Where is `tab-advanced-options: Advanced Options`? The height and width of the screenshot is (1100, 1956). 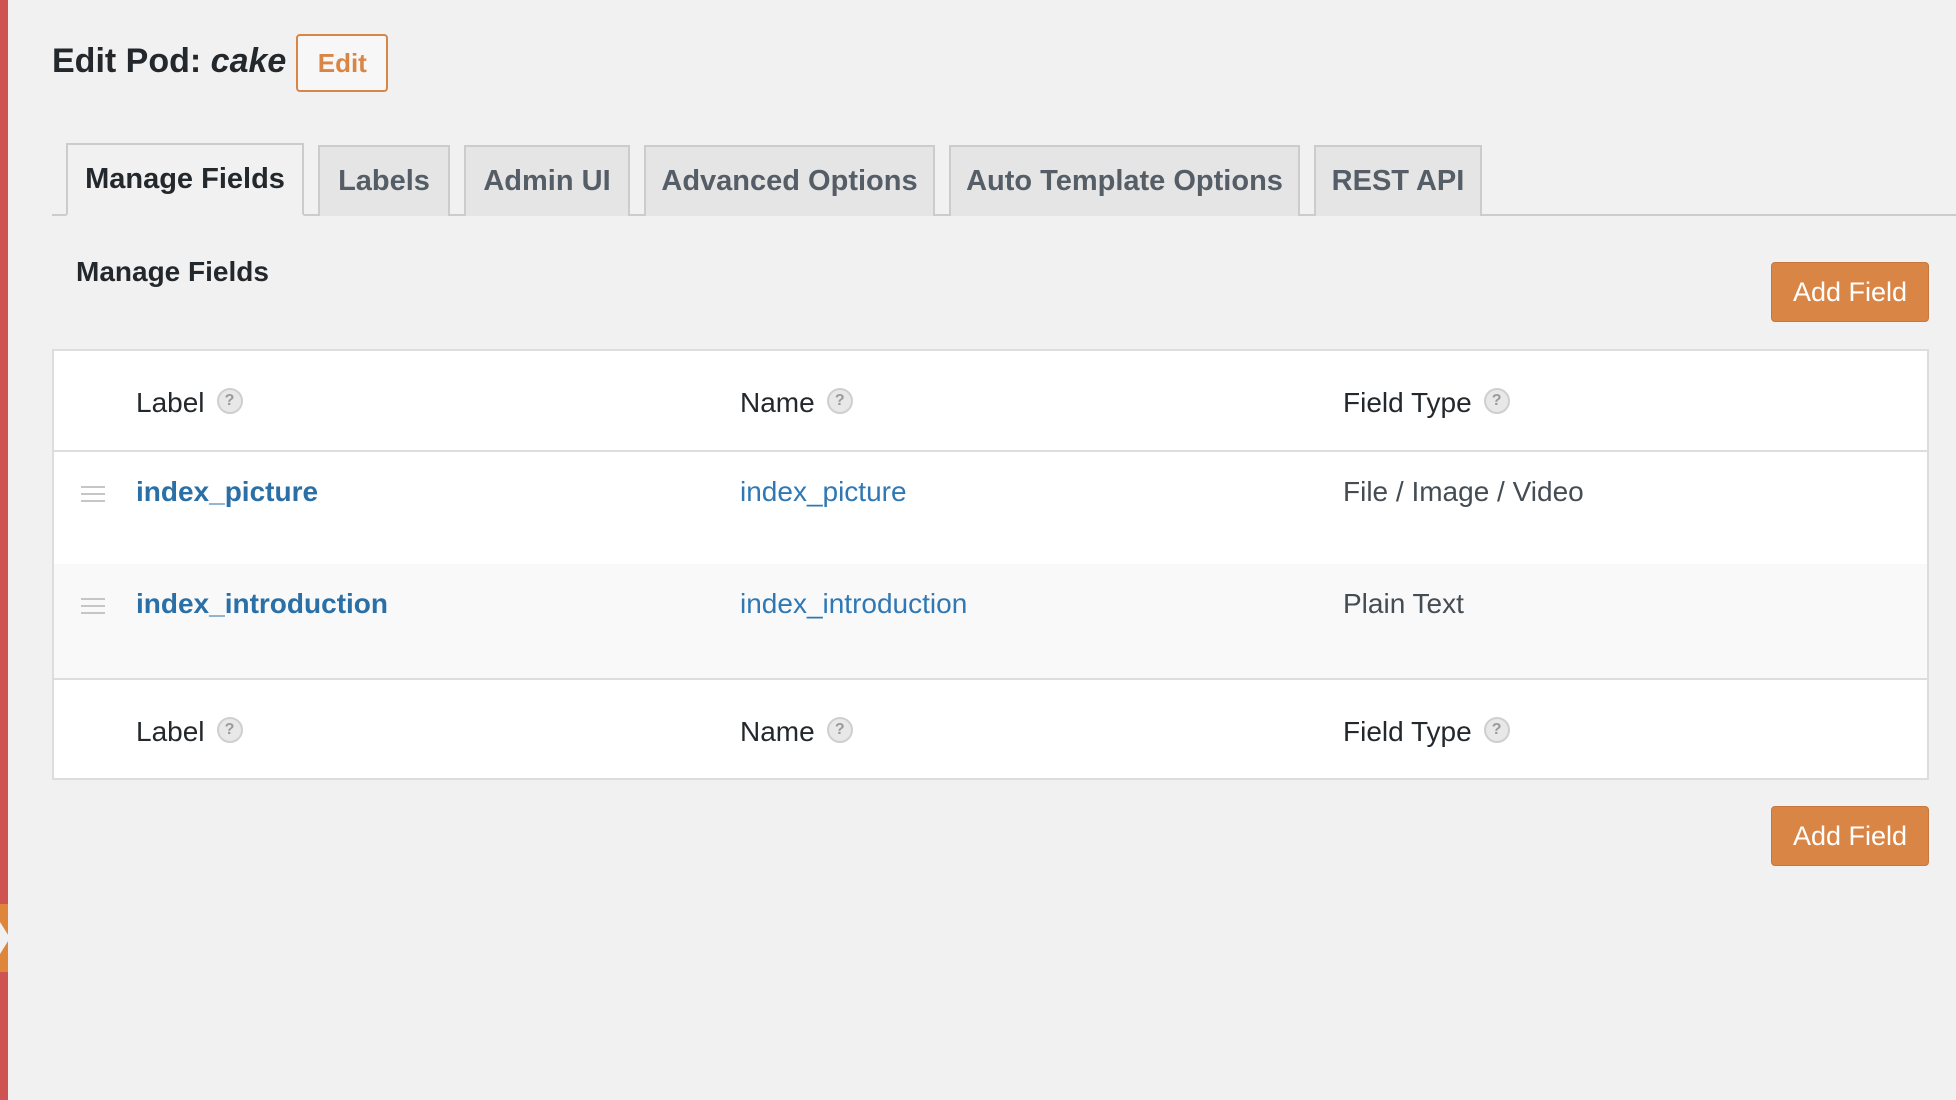
tab-advanced-options: Advanced Options is located at coordinates (789, 180).